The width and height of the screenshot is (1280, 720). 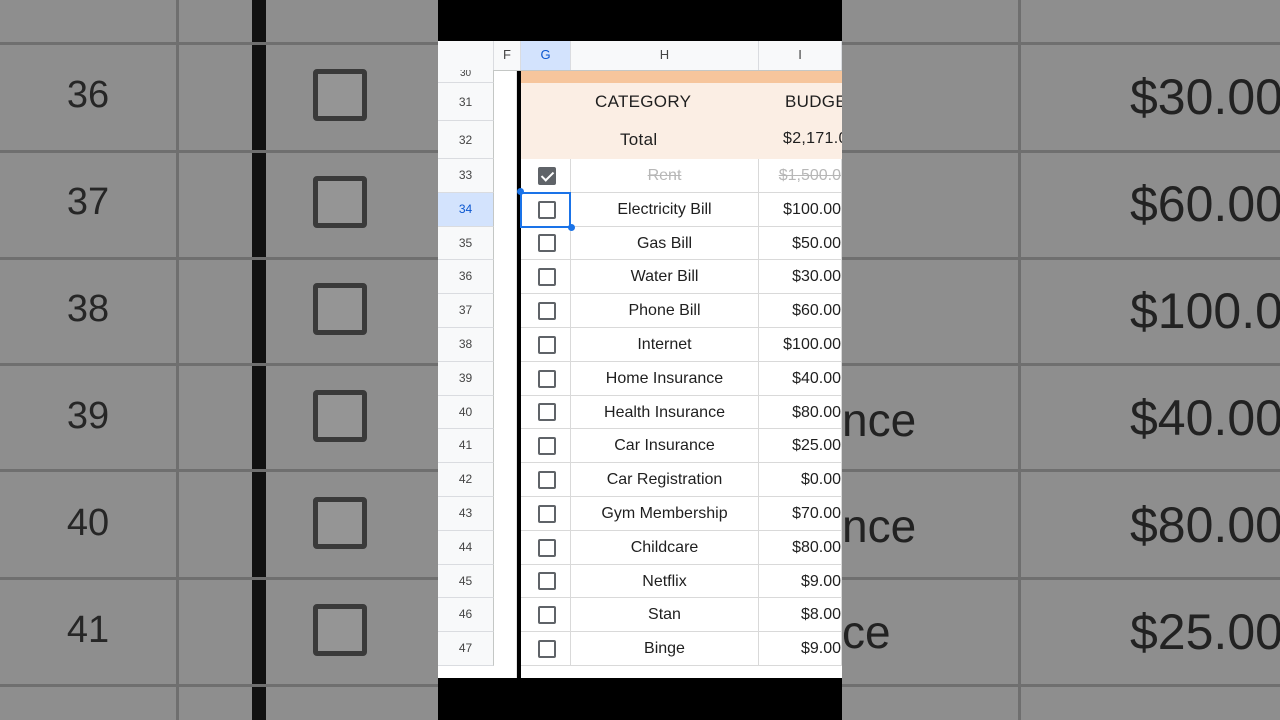 I want to click on amount-cell: $40.00, so click(x=800, y=378).